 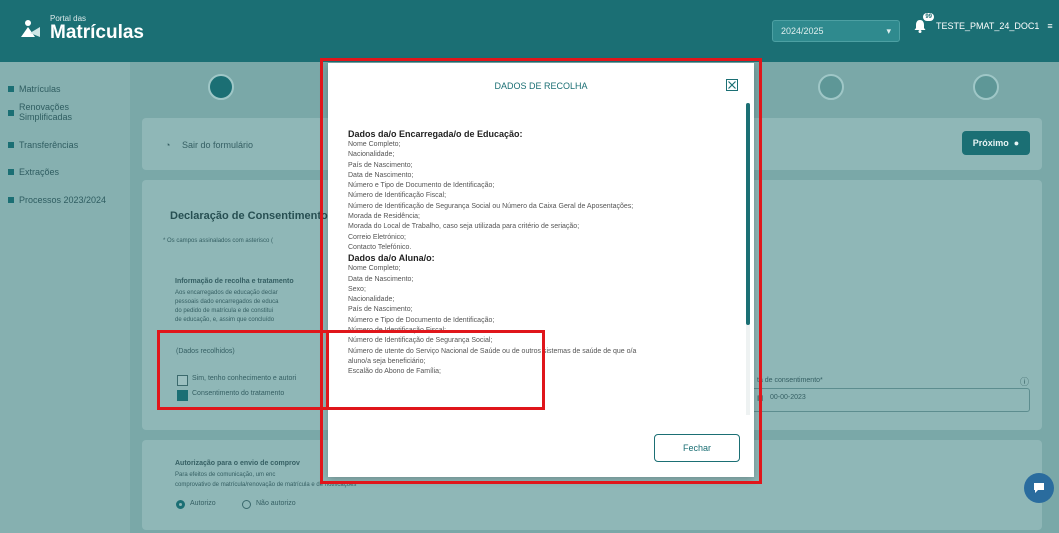 I want to click on portal-logo: Portal das Matrículas, so click(x=81, y=28).